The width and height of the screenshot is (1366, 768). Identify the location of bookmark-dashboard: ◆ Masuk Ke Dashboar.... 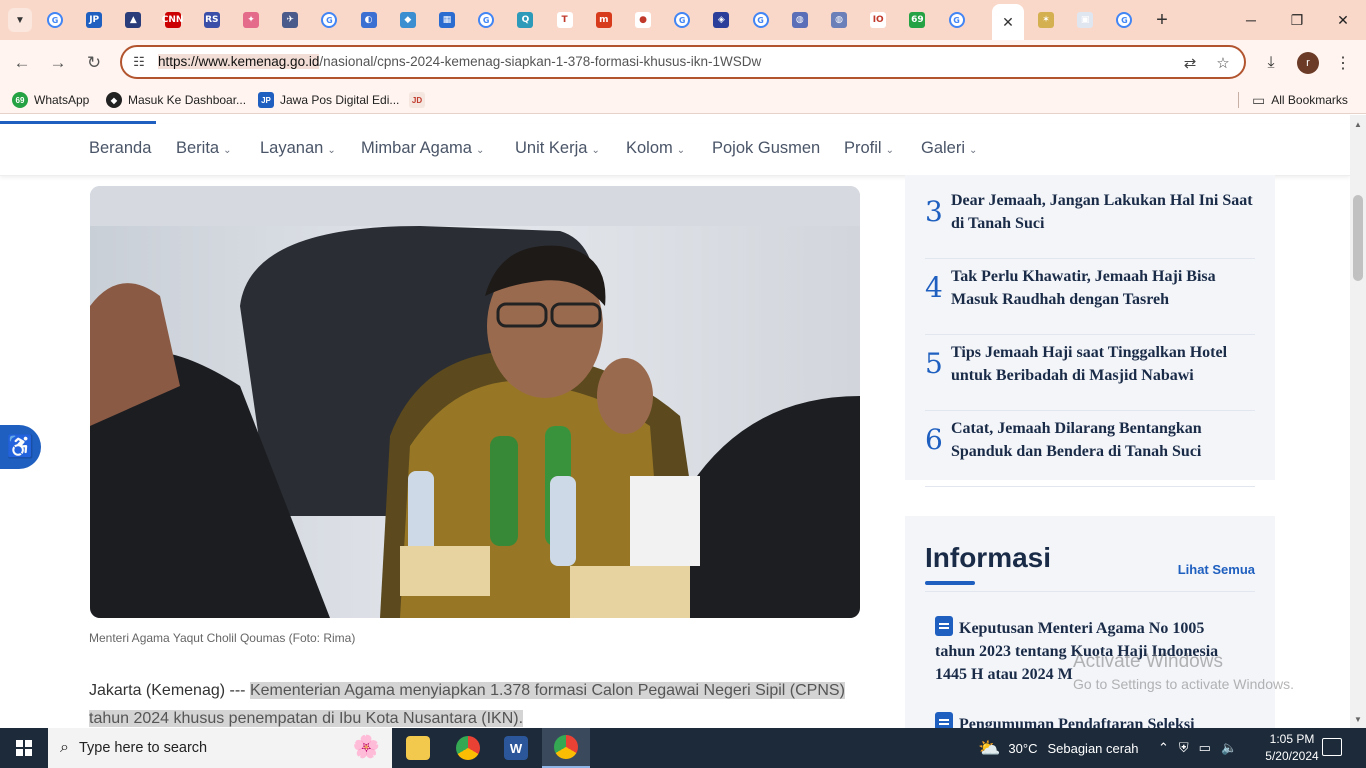
(176, 100).